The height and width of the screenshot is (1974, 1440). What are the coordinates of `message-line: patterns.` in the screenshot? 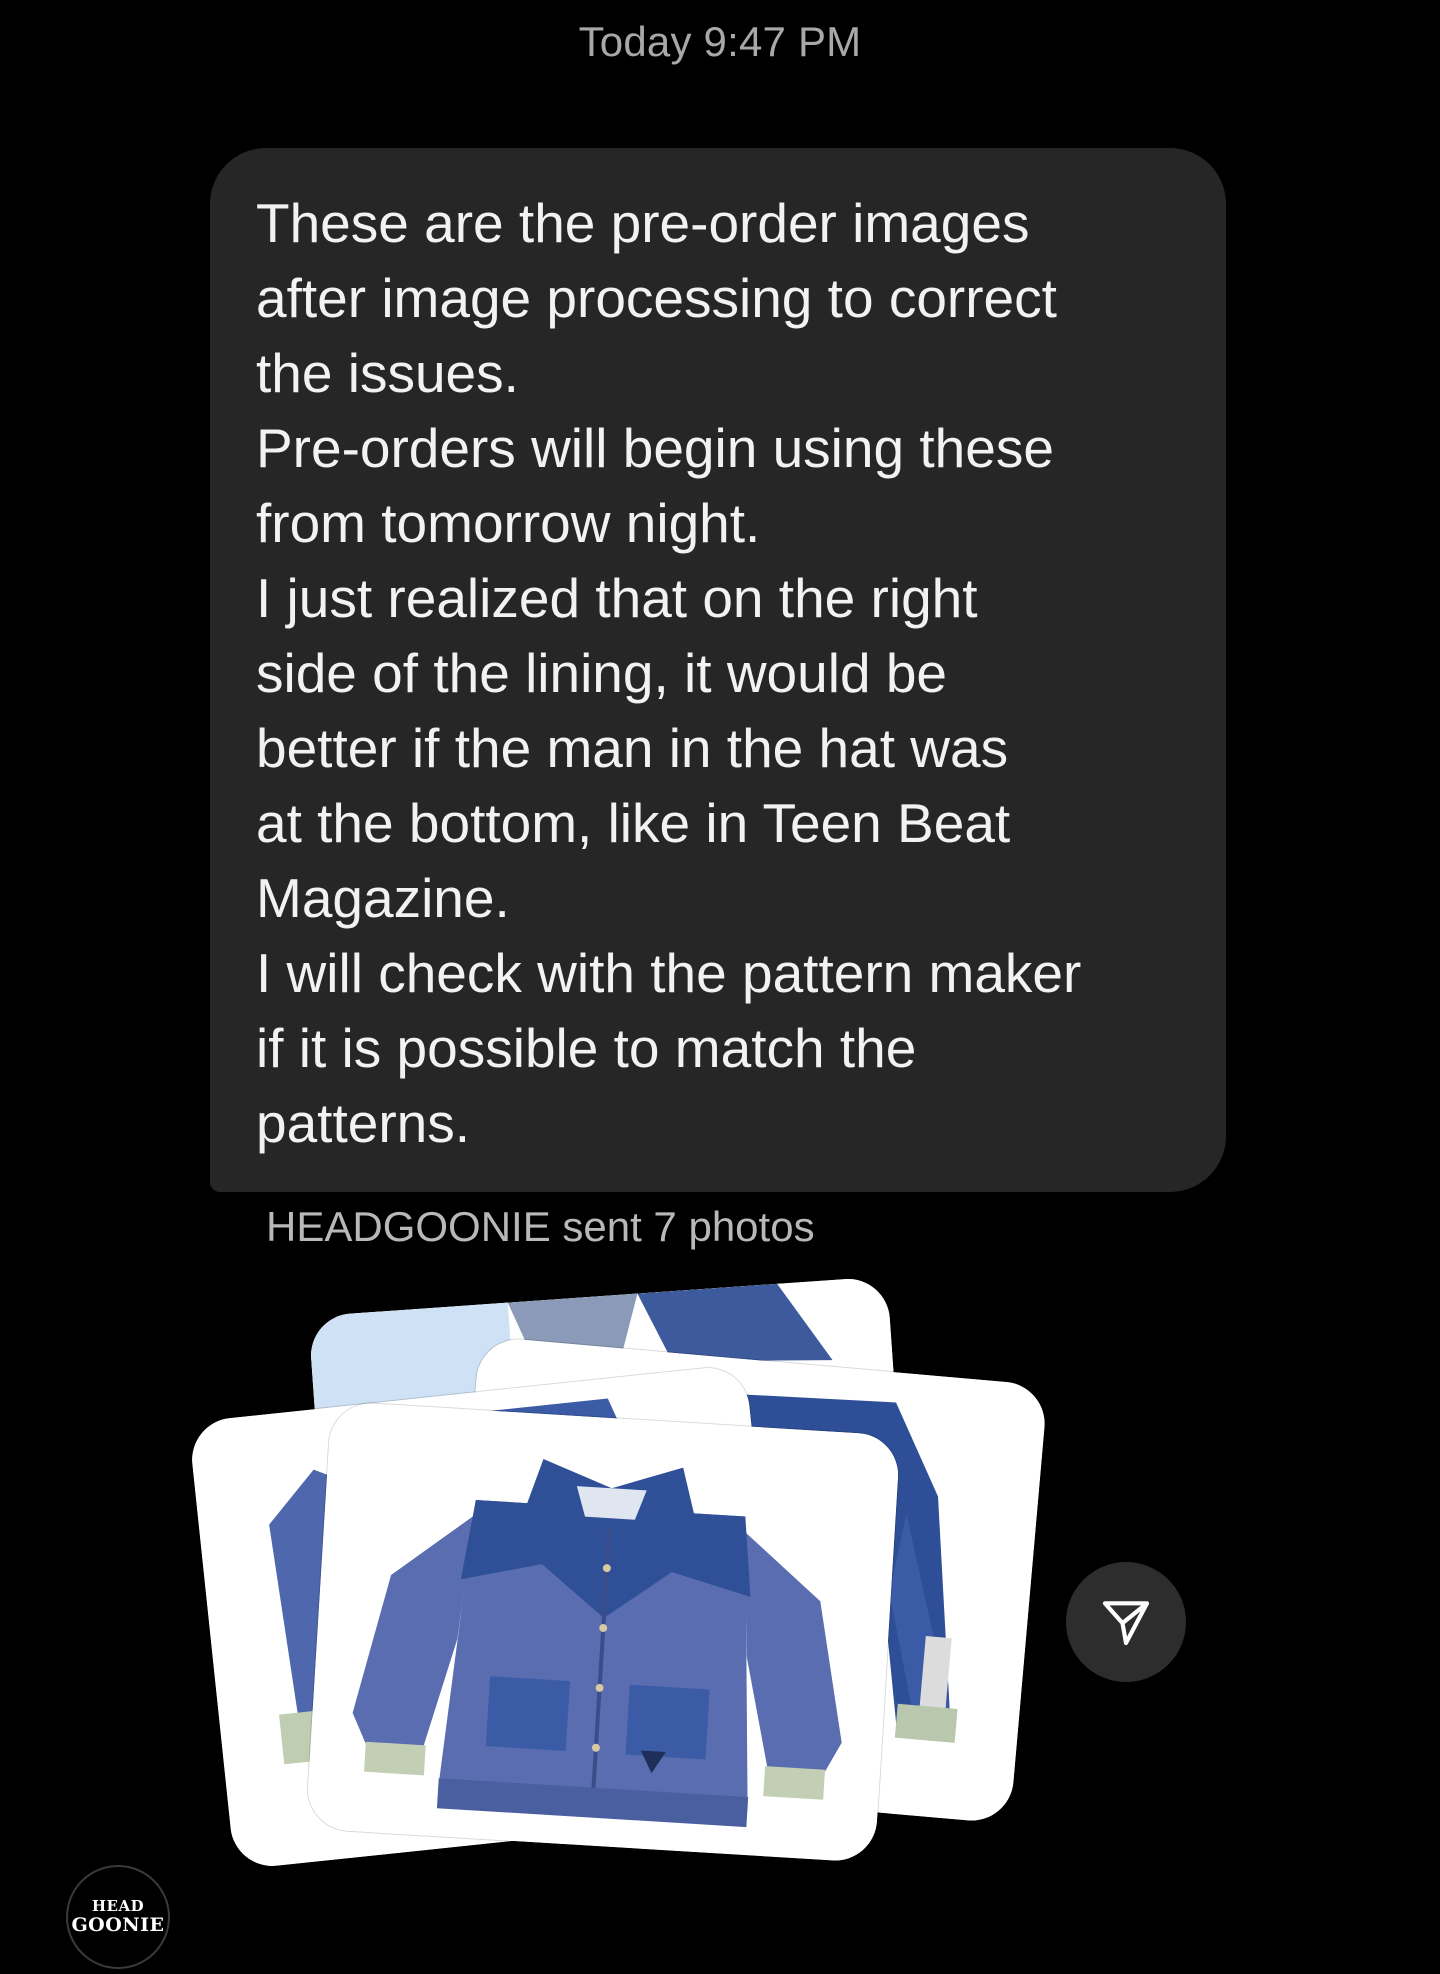 It's located at (363, 1123).